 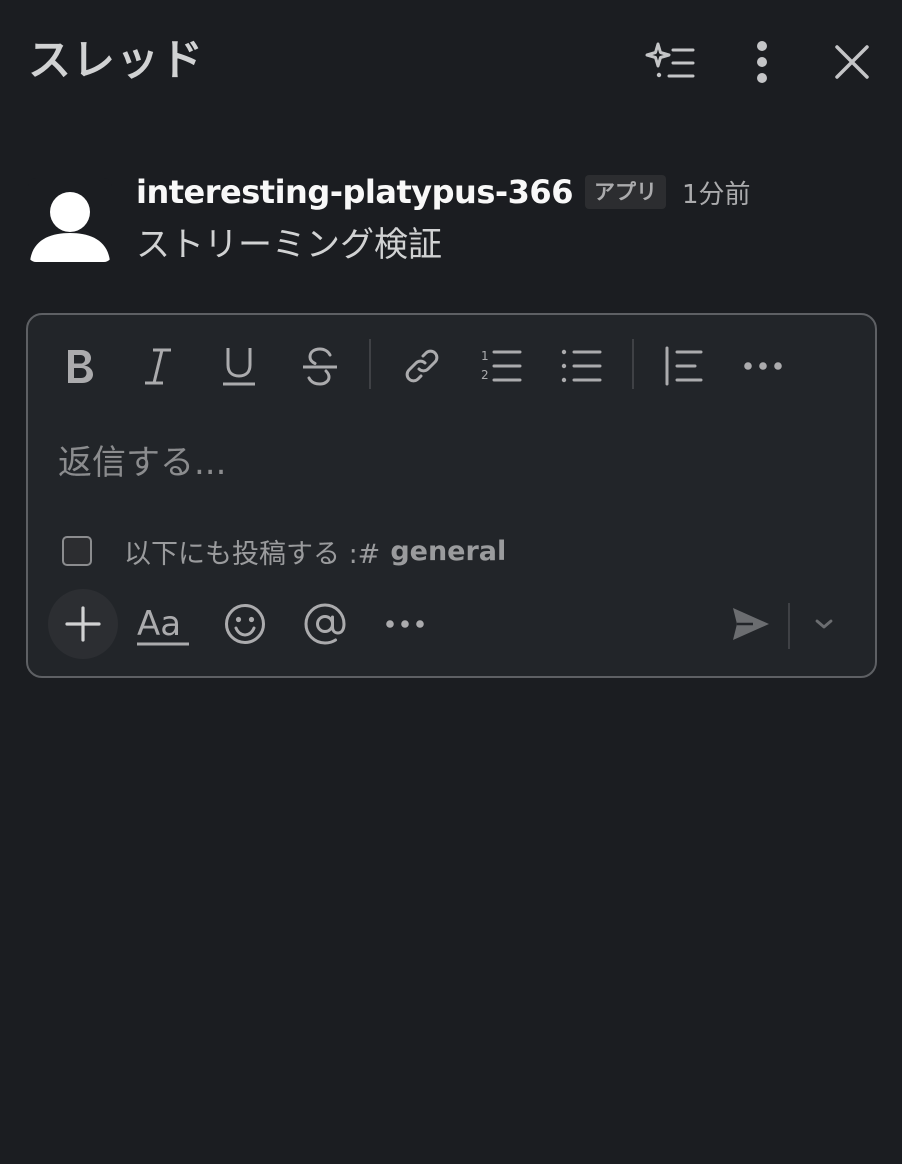 I want to click on message-meta: interesting-platypus-366 アプリ 1分前, so click(x=443, y=192).